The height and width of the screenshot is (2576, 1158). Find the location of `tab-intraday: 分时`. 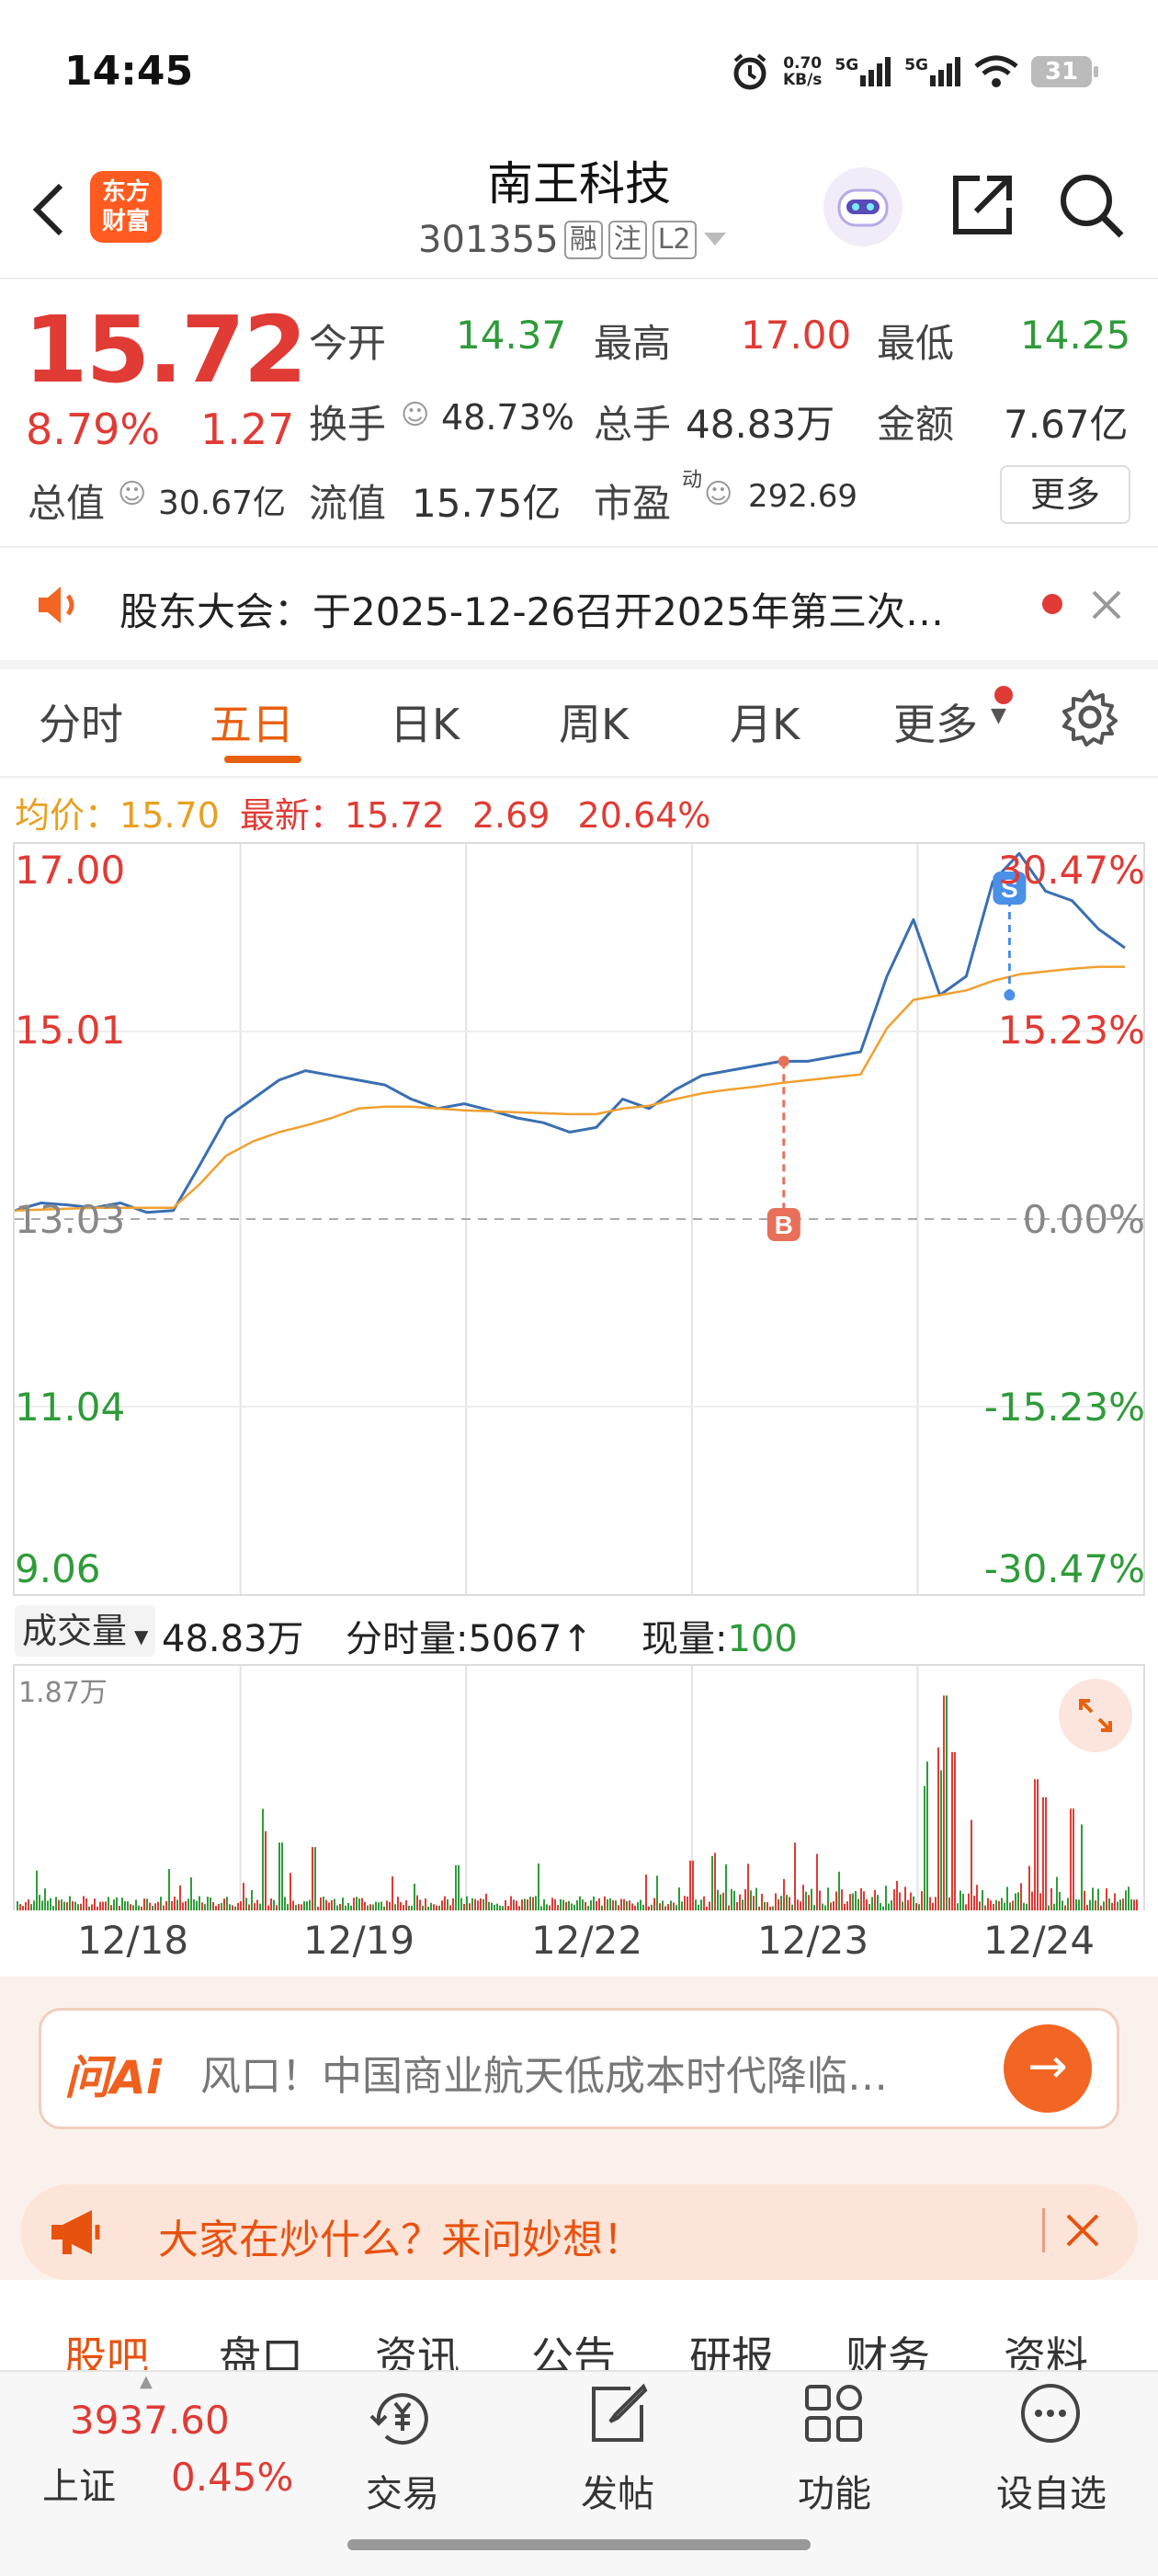

tab-intraday: 分时 is located at coordinates (81, 721).